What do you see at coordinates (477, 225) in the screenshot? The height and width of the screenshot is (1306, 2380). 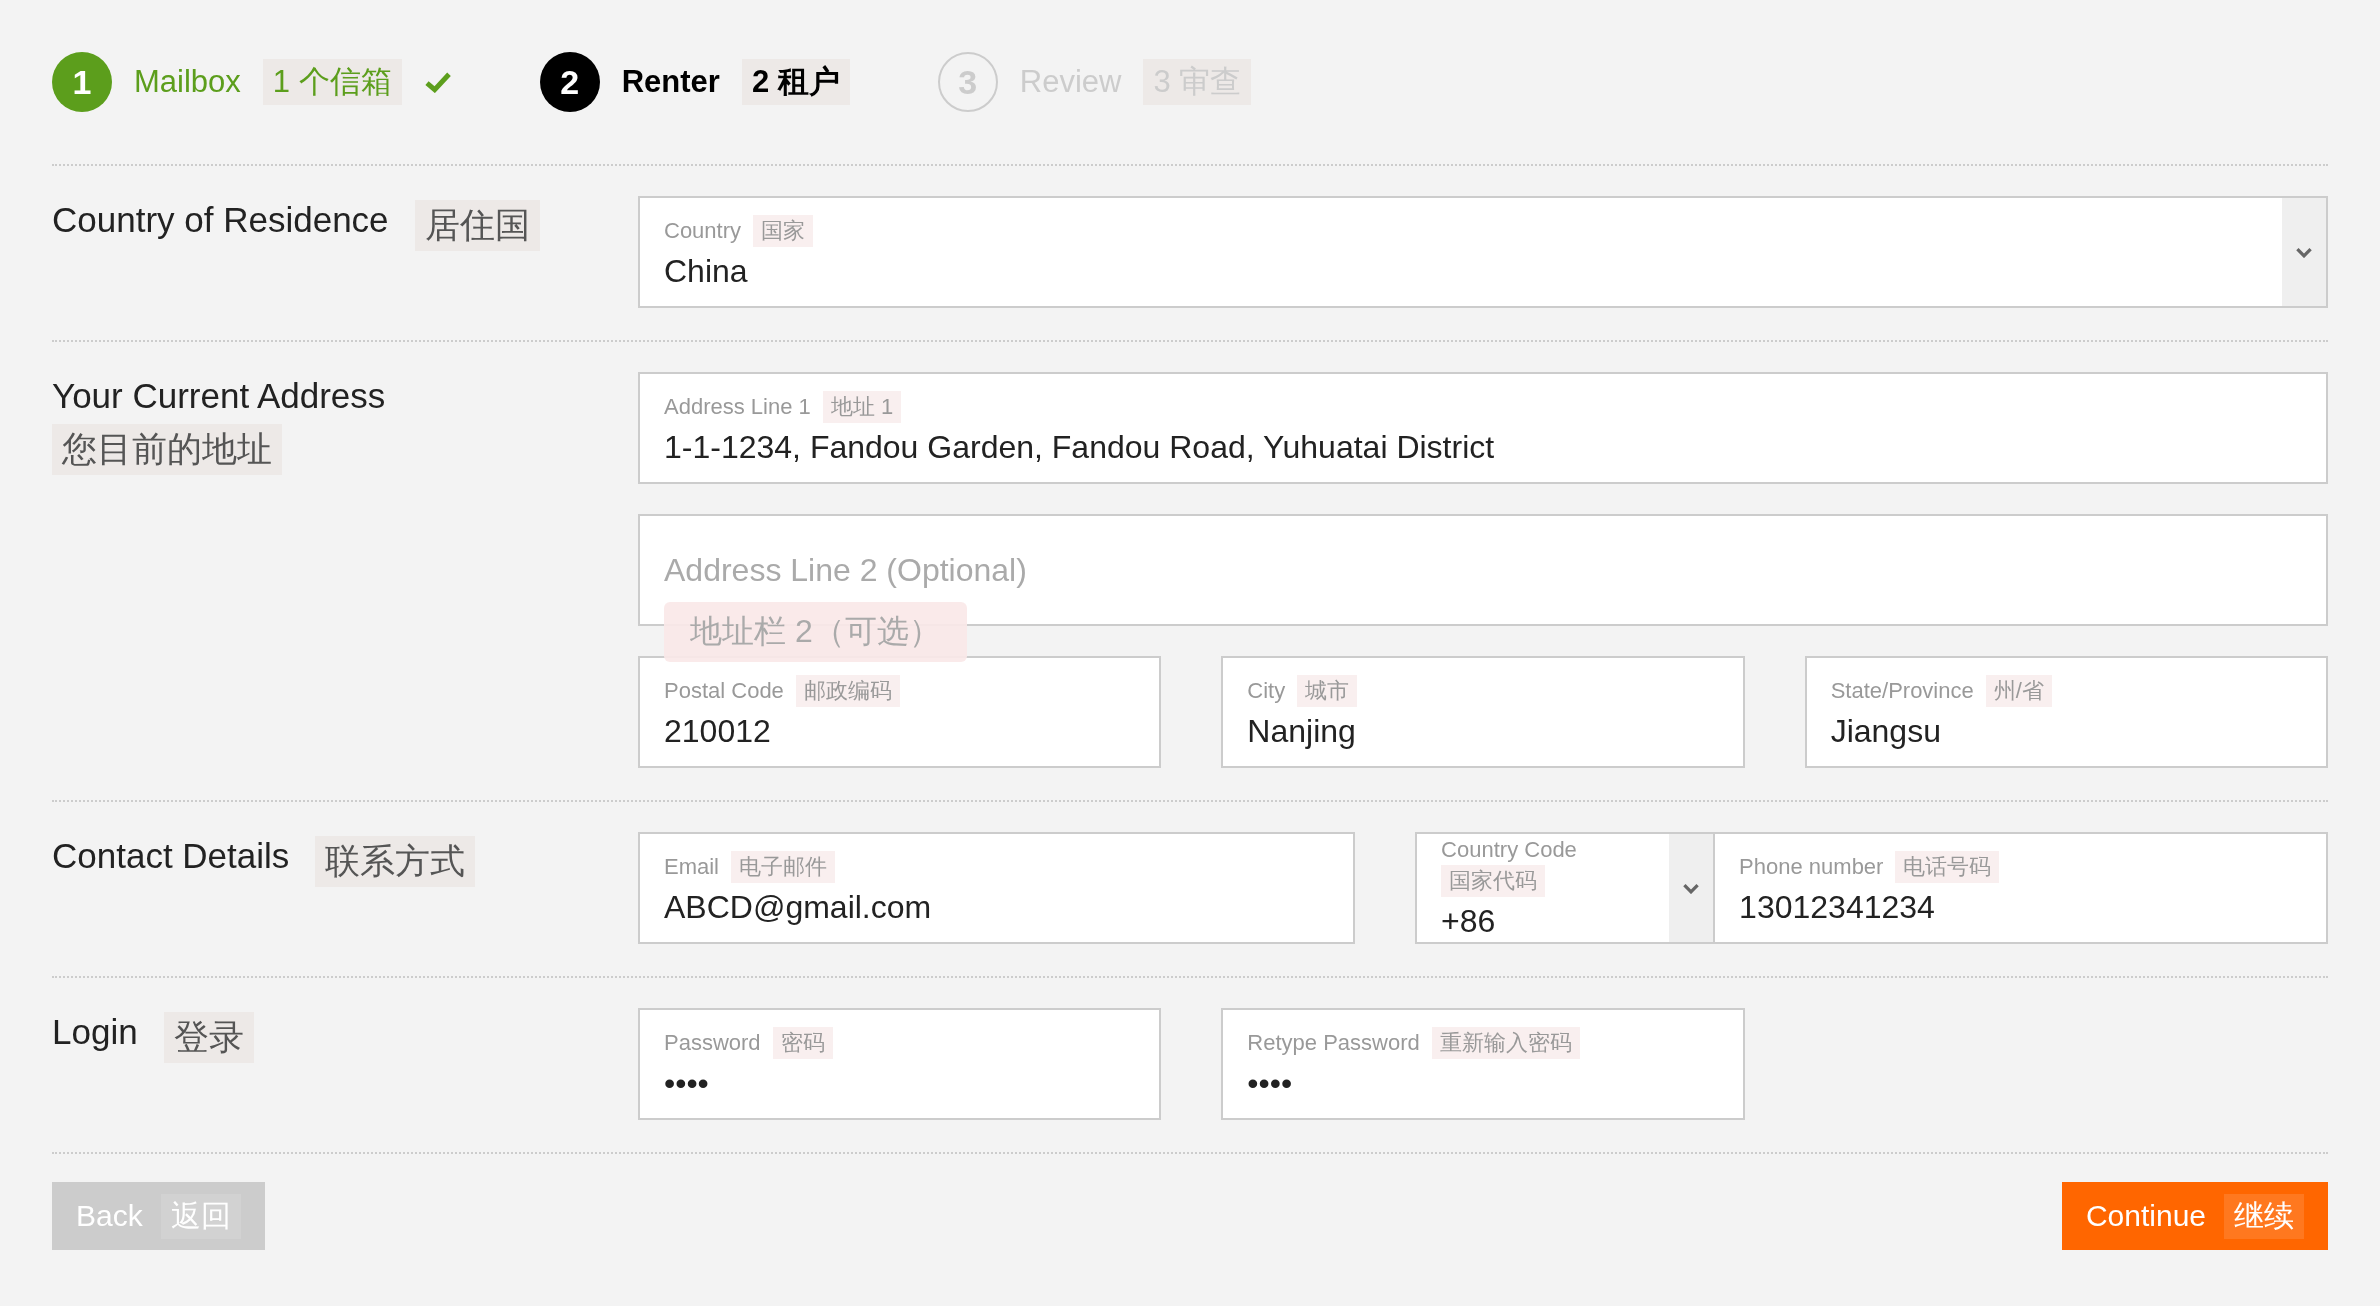 I see `section-translation: 居住国` at bounding box center [477, 225].